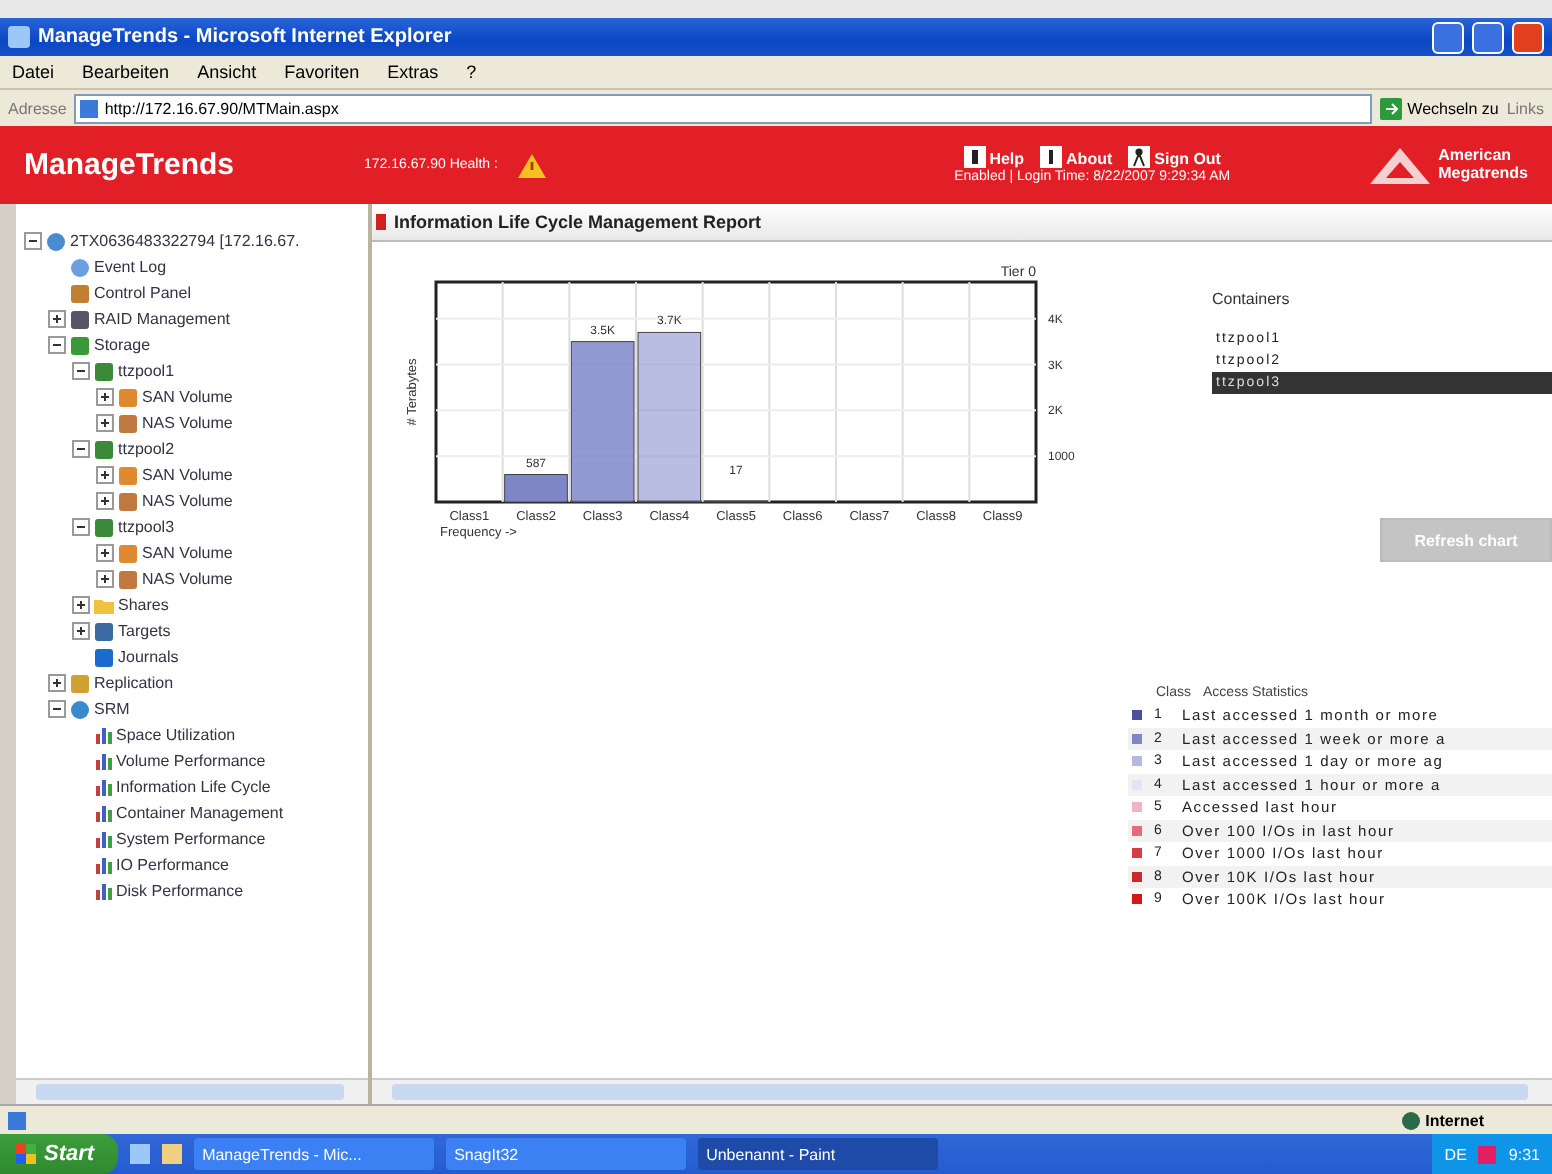 This screenshot has height=1174, width=1552. Describe the element at coordinates (104, 657) in the screenshot. I see `journal-icon` at that location.